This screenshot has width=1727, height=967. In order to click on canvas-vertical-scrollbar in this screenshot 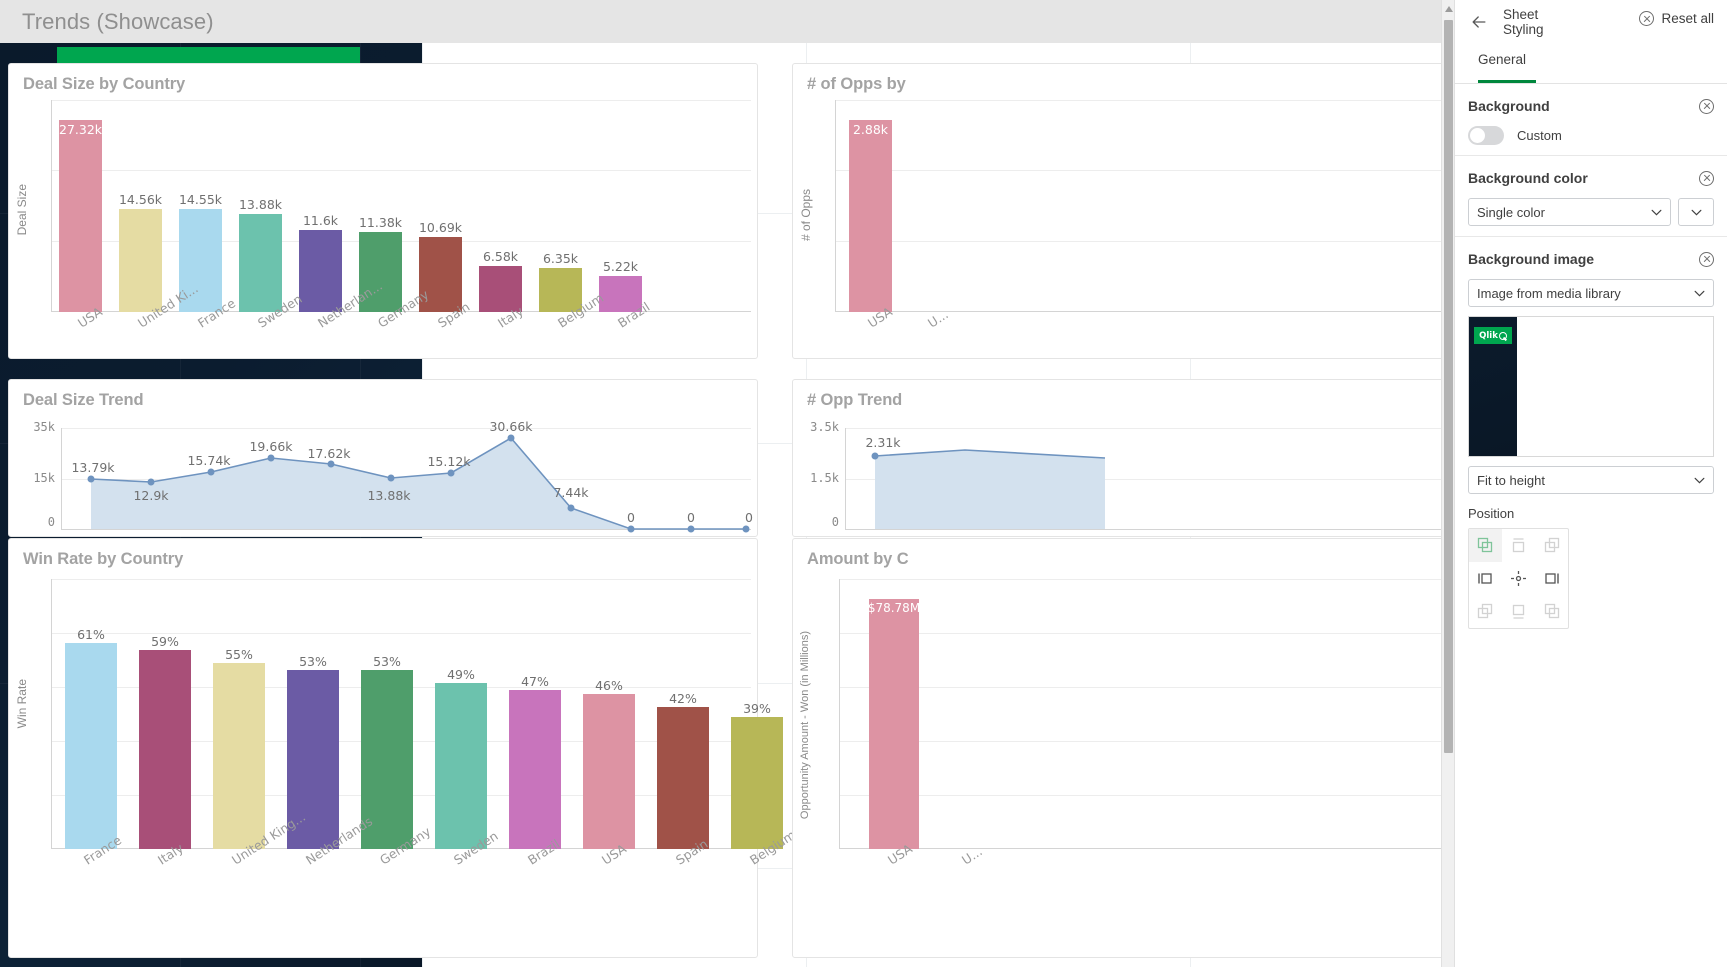, I will do `click(1447, 483)`.